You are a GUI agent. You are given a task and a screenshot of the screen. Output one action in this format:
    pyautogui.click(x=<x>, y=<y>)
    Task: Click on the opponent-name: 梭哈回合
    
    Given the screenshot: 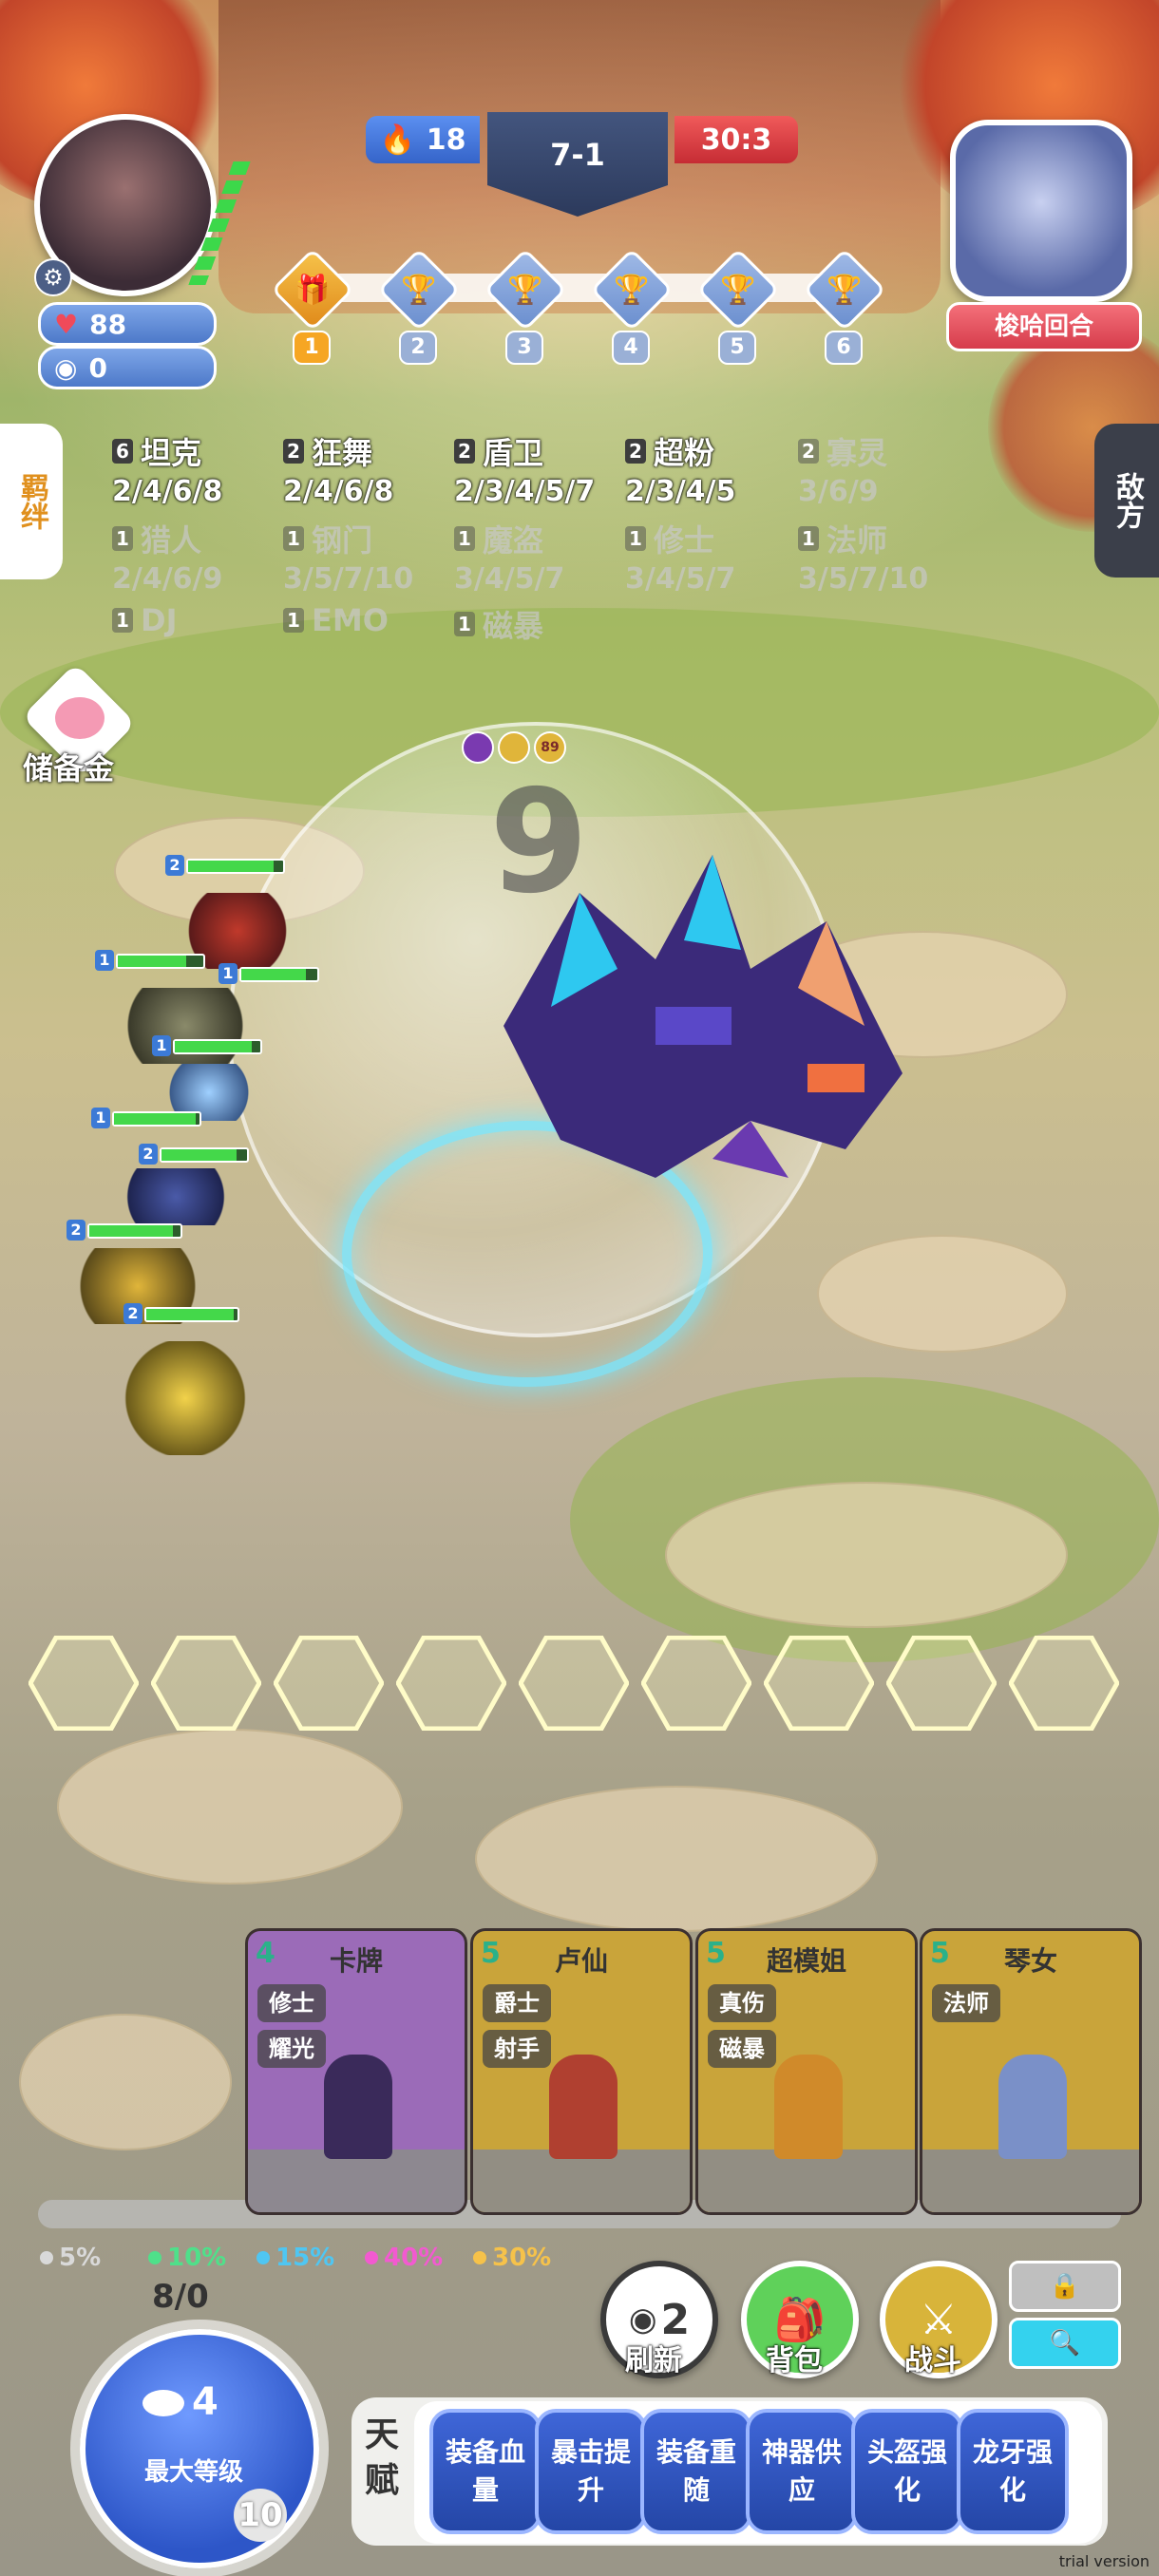 What is the action you would take?
    pyautogui.click(x=1044, y=326)
    